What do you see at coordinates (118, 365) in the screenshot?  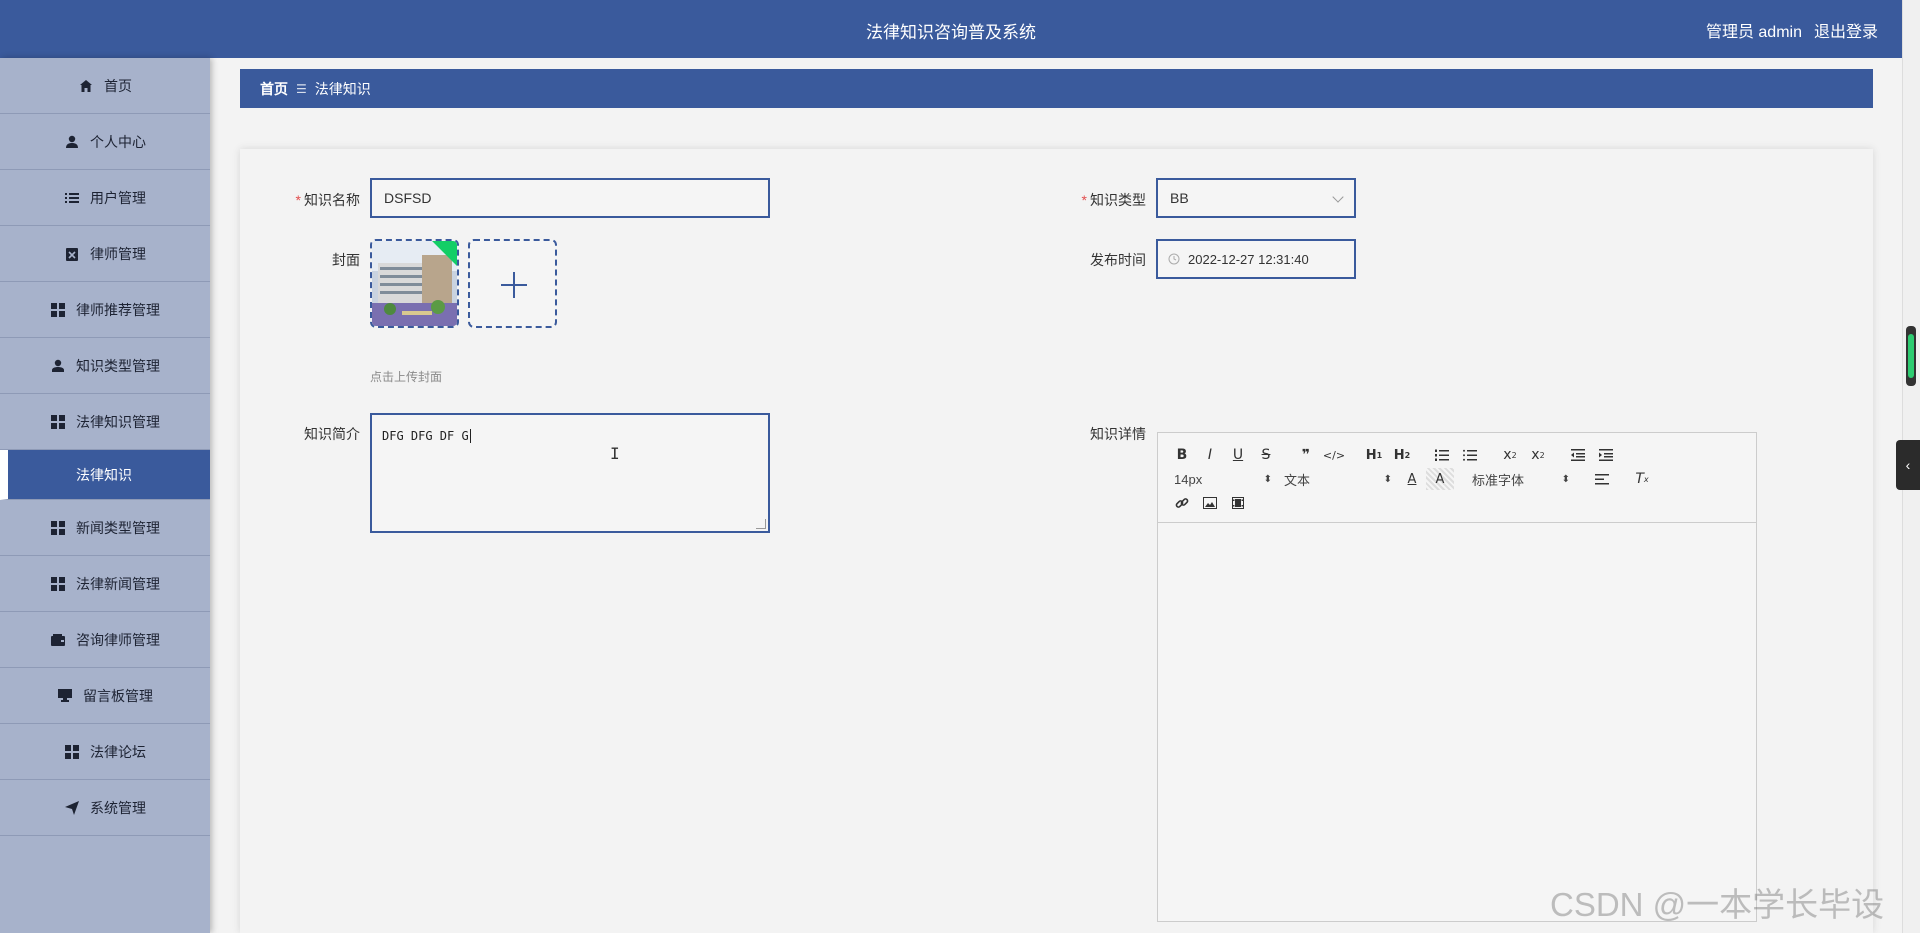 I see `sidebar-item-label: 知识类型管理` at bounding box center [118, 365].